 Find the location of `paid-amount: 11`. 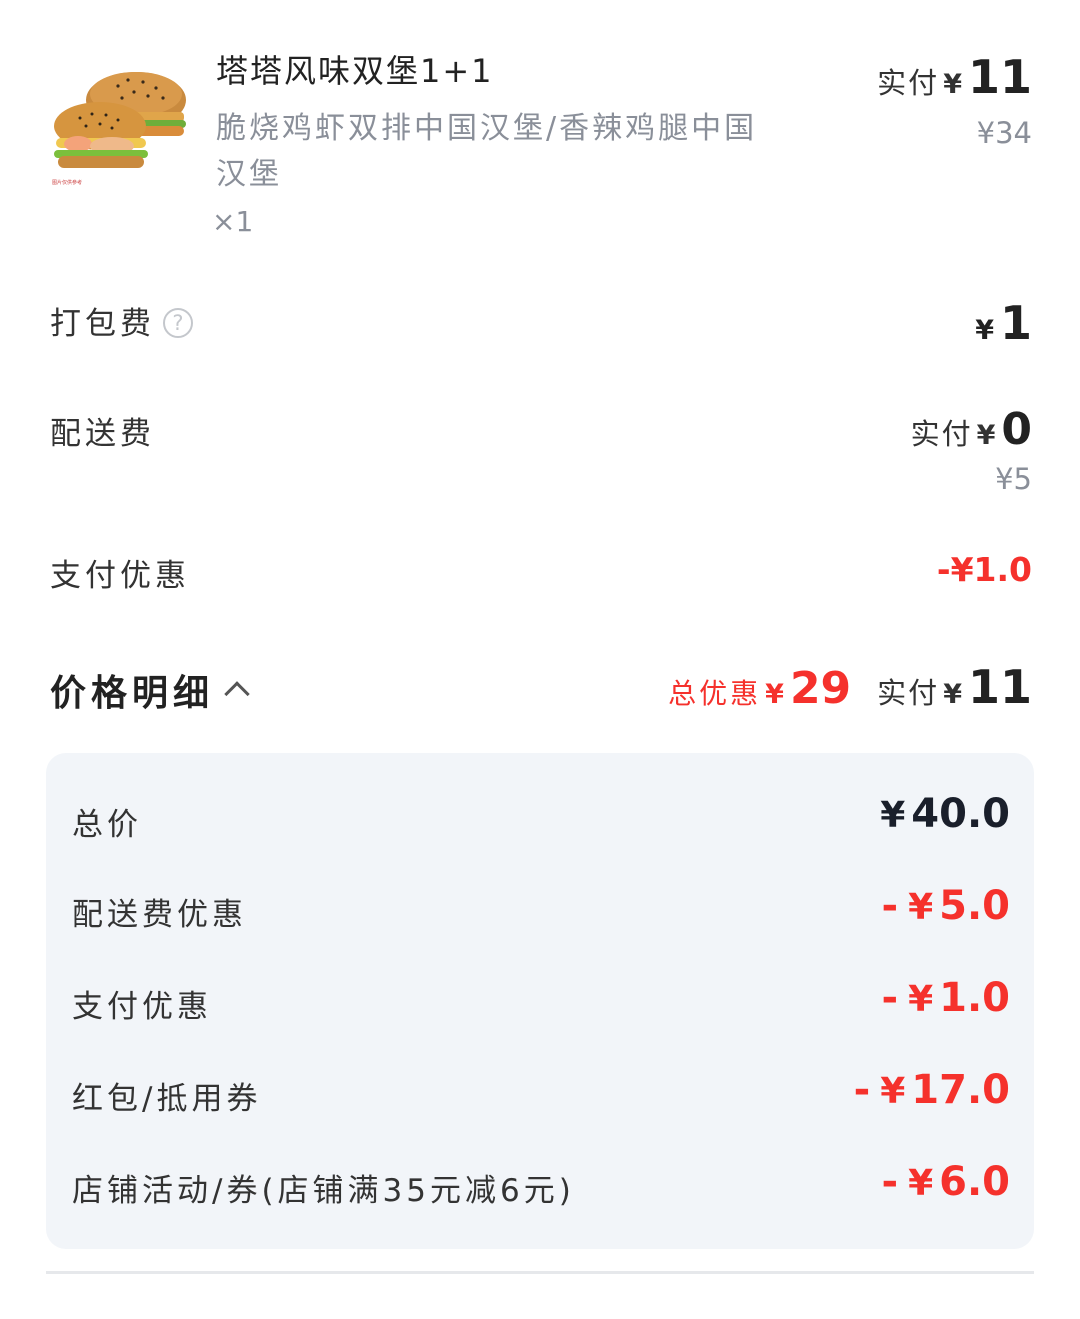

paid-amount: 11 is located at coordinates (999, 687).